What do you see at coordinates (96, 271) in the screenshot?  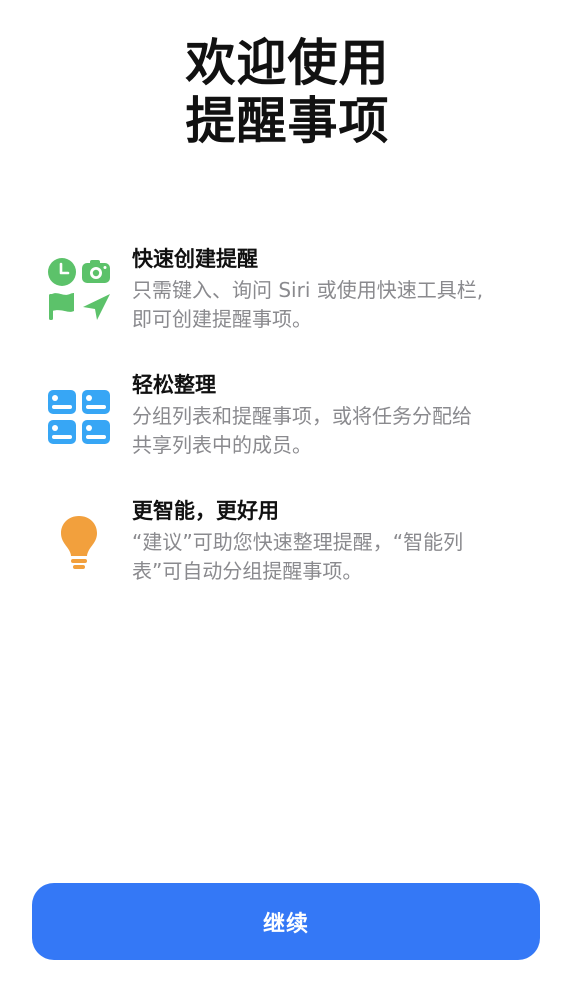 I see `camera-icon` at bounding box center [96, 271].